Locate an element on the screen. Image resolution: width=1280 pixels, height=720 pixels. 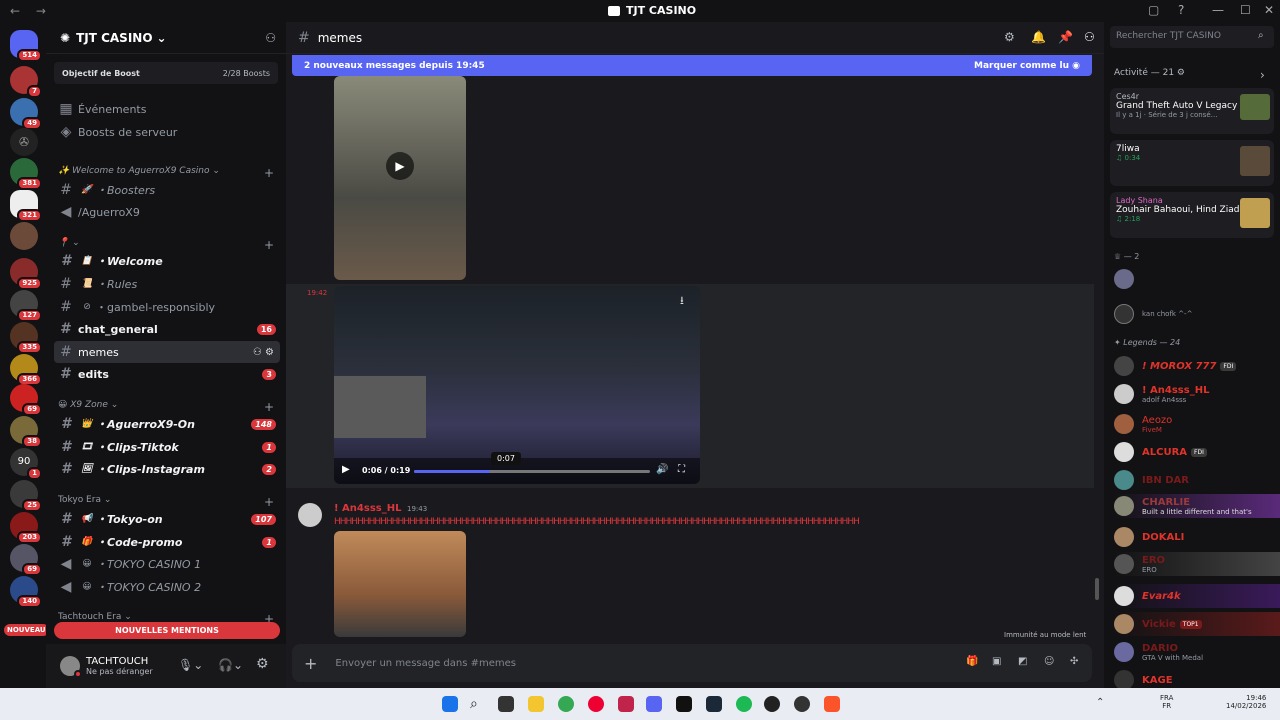
server-icon is located at coordinates (24, 236).